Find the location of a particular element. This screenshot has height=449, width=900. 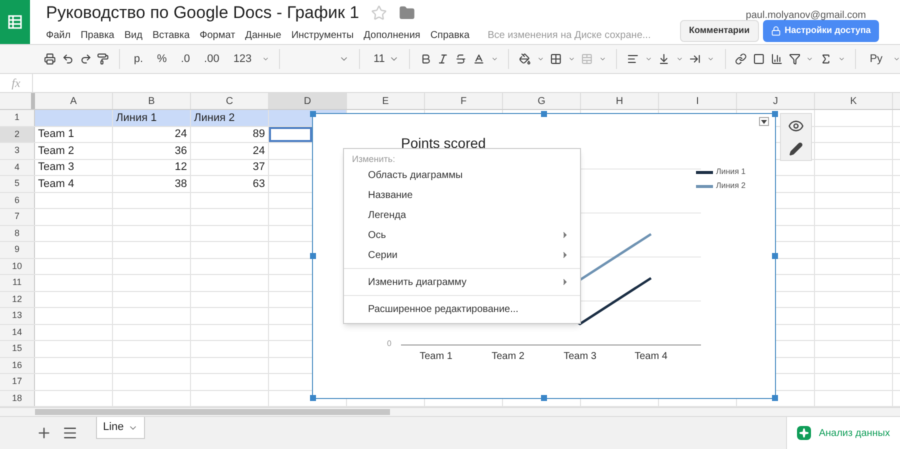

row-header: 18 is located at coordinates (17, 398).